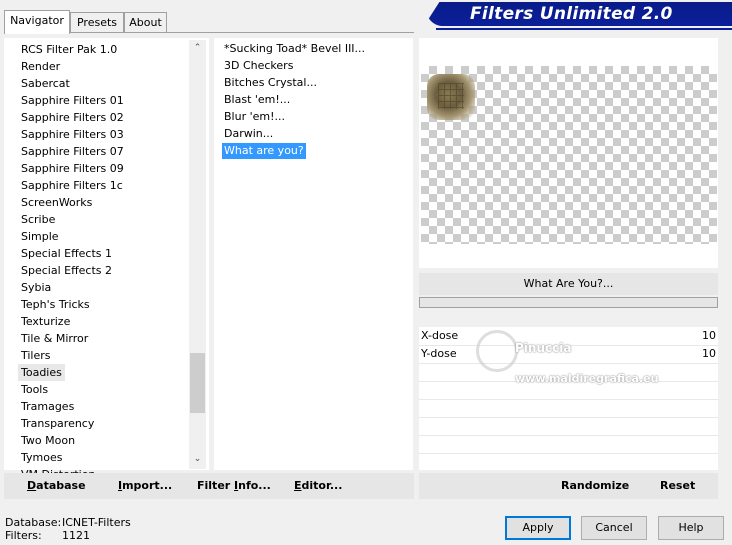 The image size is (732, 545). Describe the element at coordinates (691, 528) in the screenshot. I see `help-button: Help` at that location.